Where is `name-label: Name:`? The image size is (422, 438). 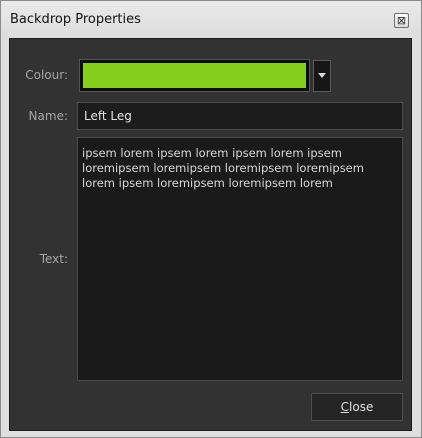
name-label: Name: is located at coordinates (48, 116).